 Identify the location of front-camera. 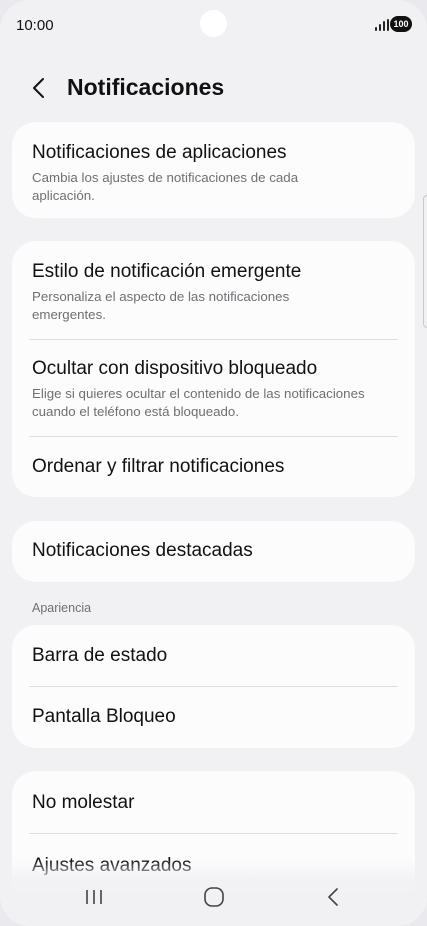
(213, 23).